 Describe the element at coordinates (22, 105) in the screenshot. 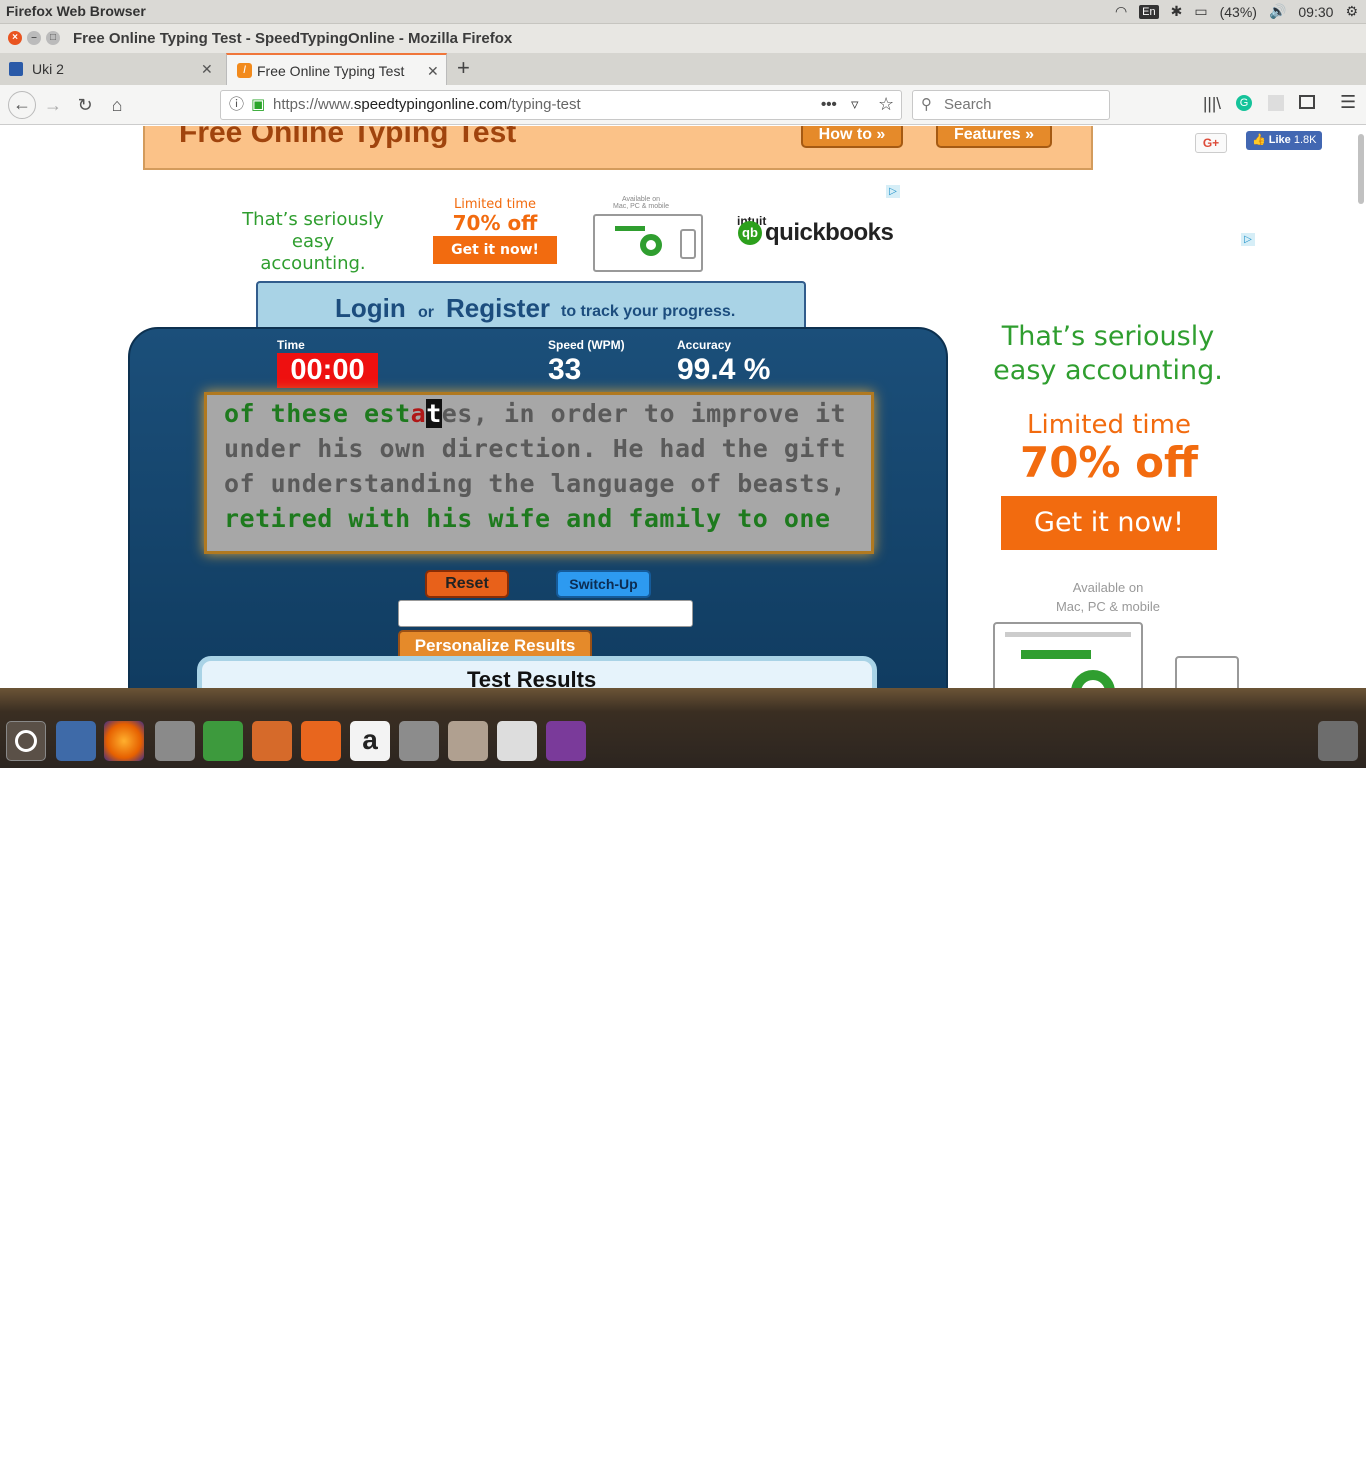

I see `back-arrow-icon: ←` at that location.